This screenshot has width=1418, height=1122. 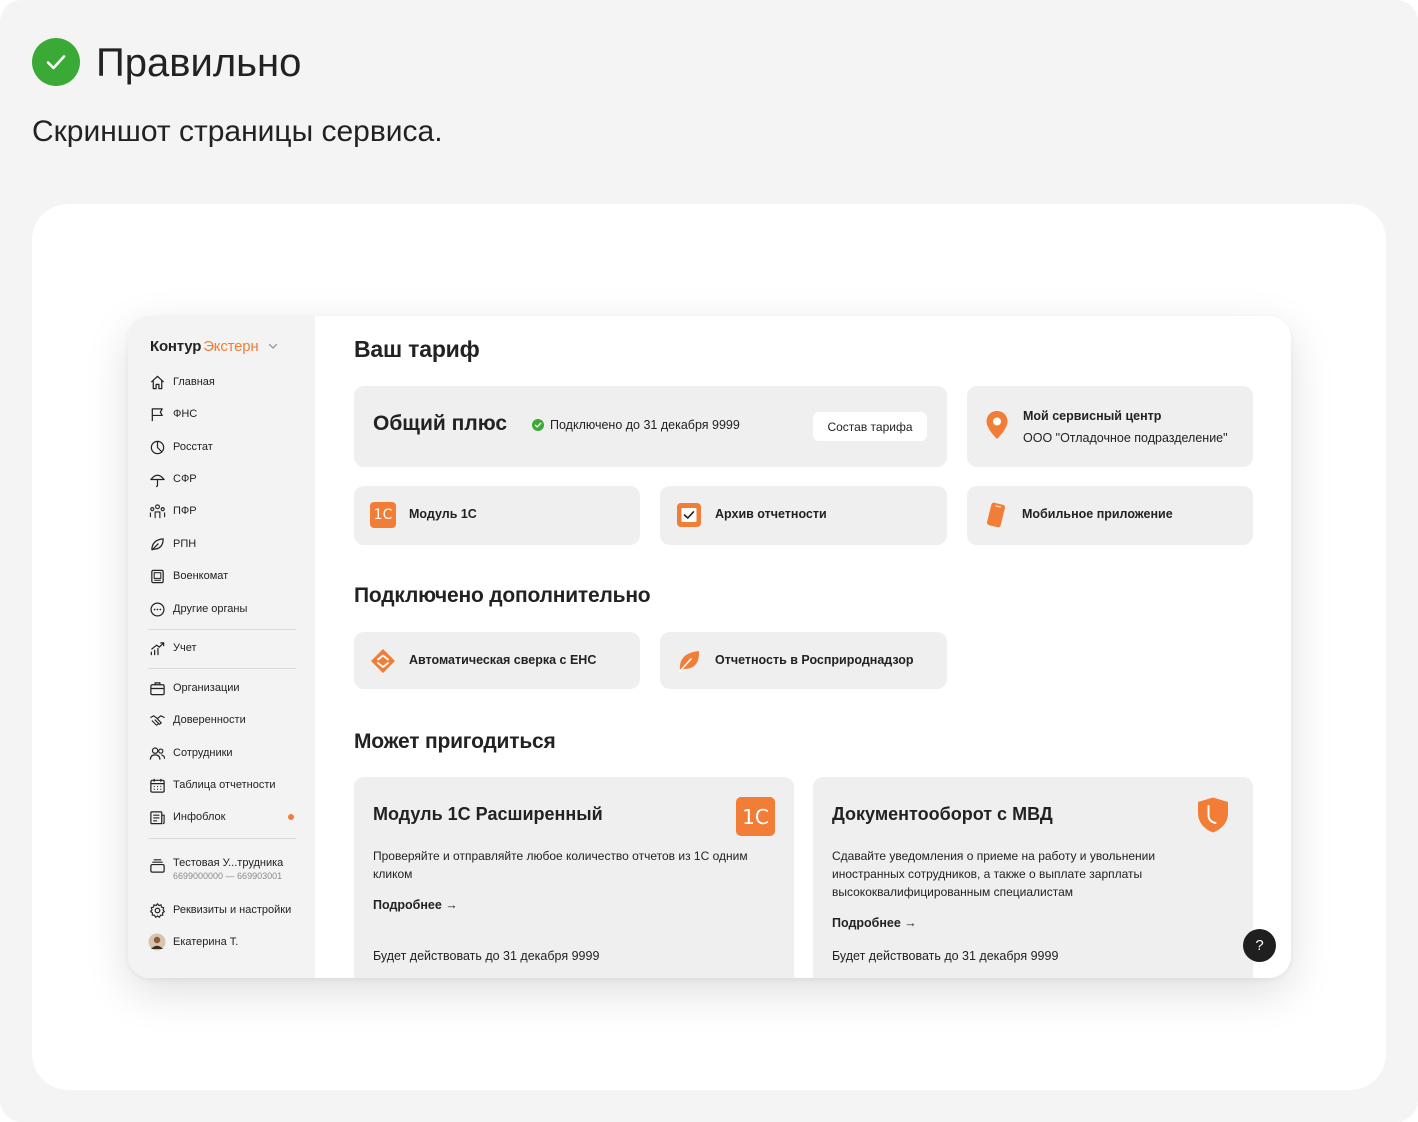 I want to click on sidebar-item-label: ПФР, so click(x=185, y=511).